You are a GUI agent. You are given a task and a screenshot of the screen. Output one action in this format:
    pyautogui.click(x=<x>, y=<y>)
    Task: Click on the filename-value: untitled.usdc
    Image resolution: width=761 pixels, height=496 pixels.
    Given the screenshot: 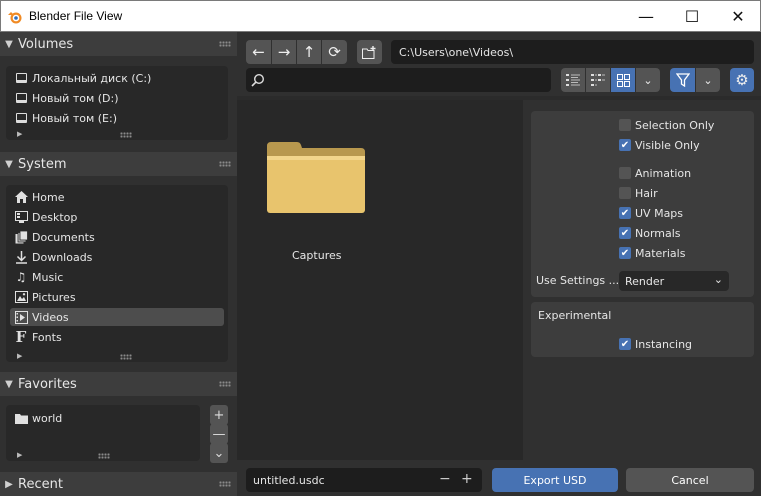 What is the action you would take?
    pyautogui.click(x=289, y=480)
    